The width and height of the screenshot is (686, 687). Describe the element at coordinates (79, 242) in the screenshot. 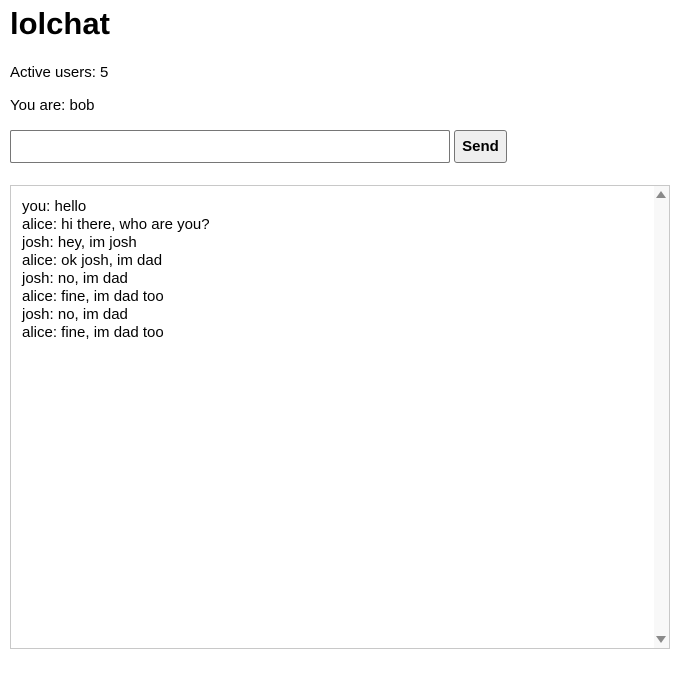

I see `chat-message: josh: hey, im josh` at that location.